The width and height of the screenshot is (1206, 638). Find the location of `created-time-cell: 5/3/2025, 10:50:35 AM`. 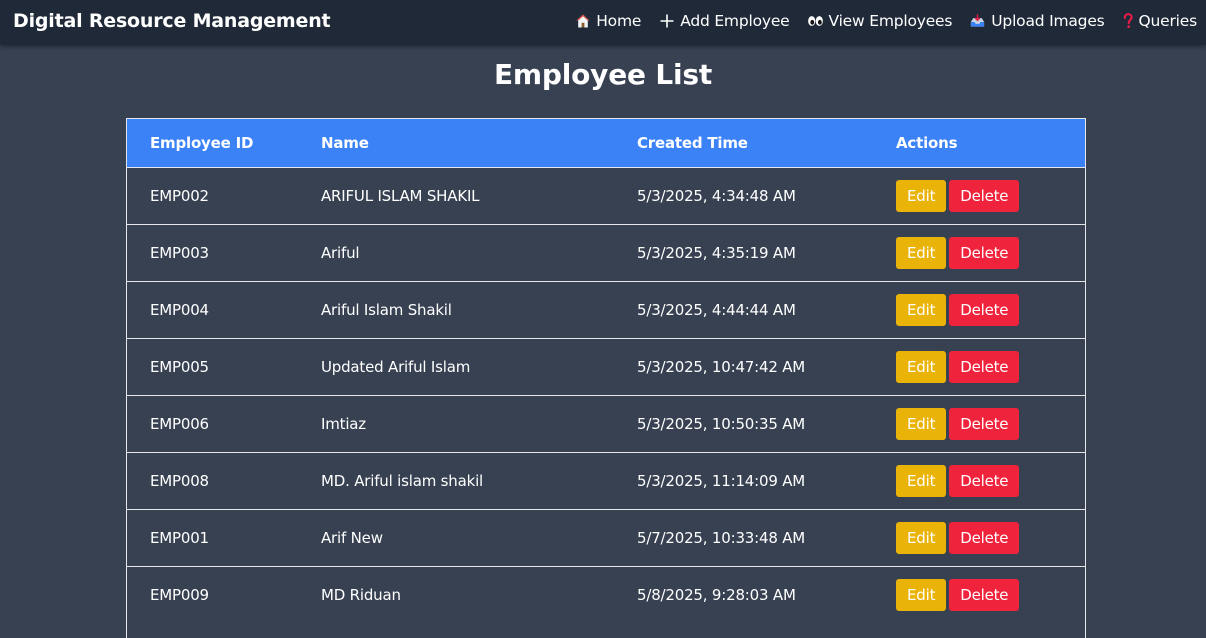

created-time-cell: 5/3/2025, 10:50:35 AM is located at coordinates (766, 424).